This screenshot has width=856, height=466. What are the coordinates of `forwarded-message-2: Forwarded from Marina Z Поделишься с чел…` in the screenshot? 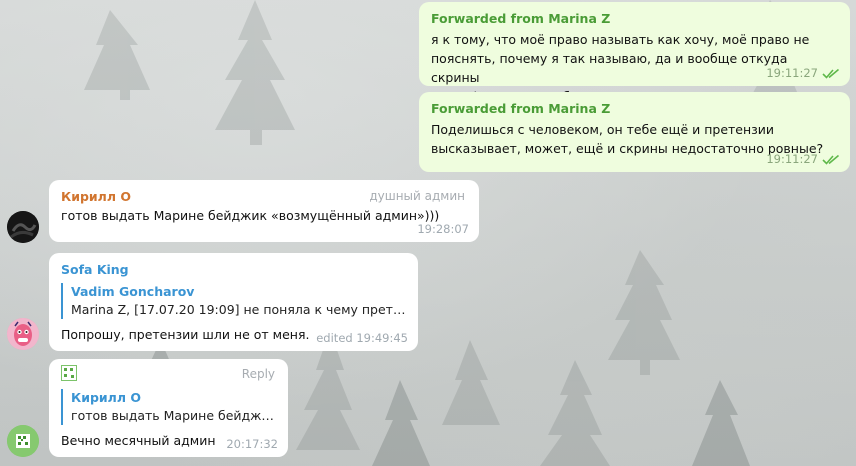 It's located at (634, 132).